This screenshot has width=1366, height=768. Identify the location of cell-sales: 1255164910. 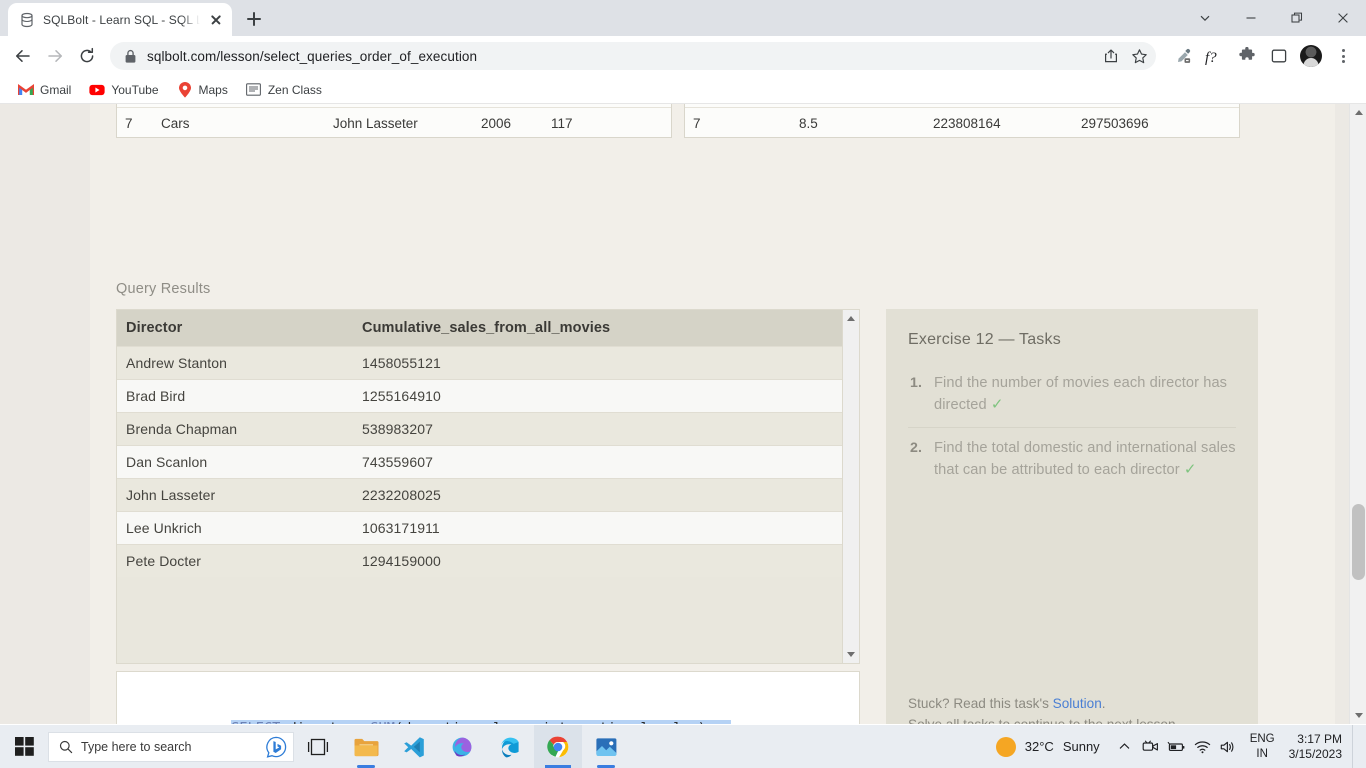
(598, 396).